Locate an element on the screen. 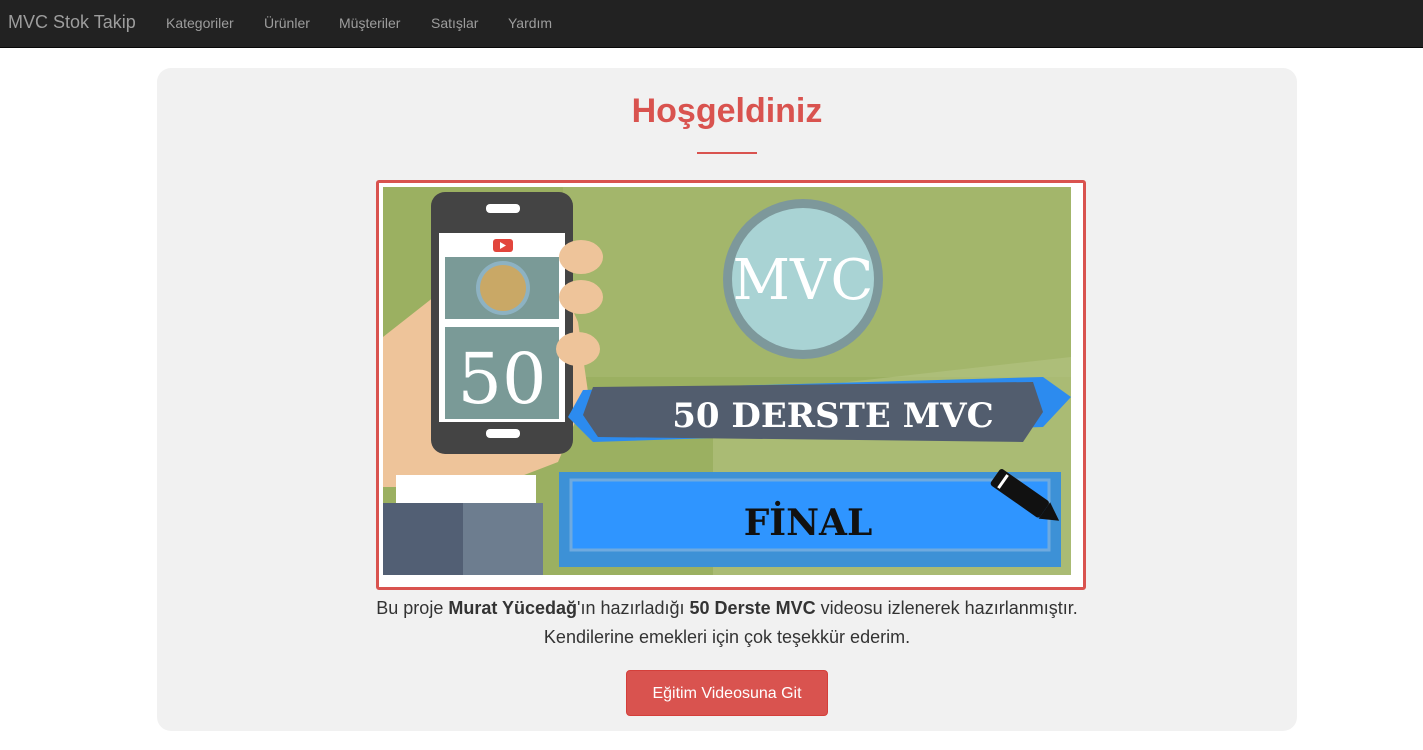 This screenshot has width=1423, height=750. title-divider is located at coordinates (727, 153).